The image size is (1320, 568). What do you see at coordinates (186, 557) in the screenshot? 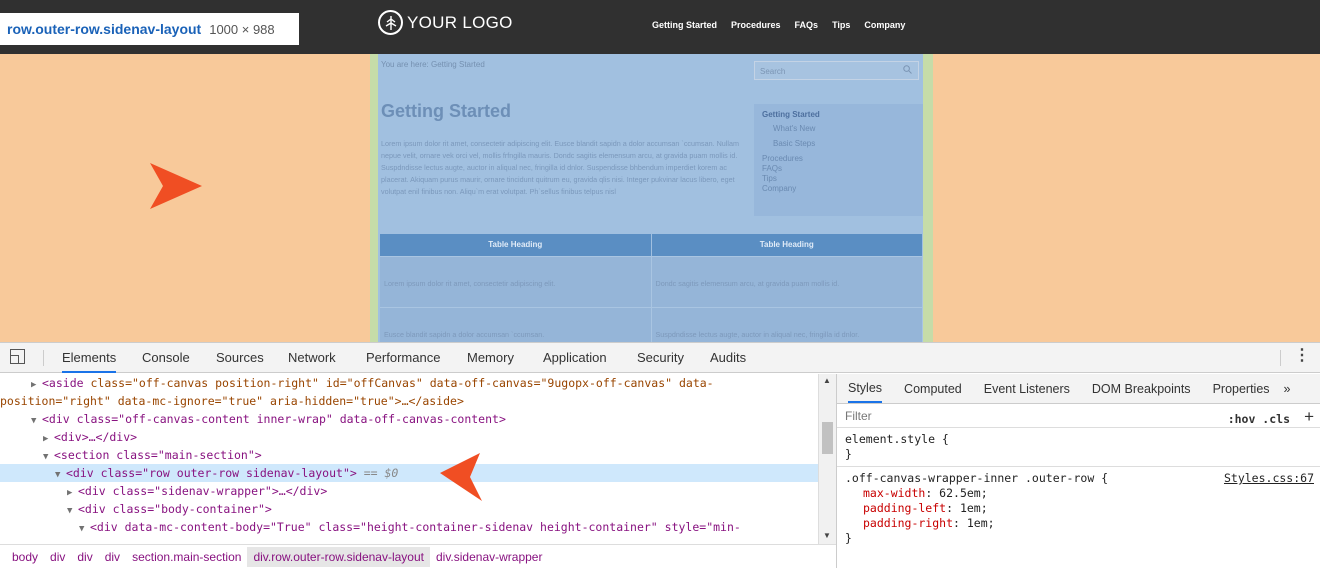
I see `breadcrumb-item: section.main-section` at bounding box center [186, 557].